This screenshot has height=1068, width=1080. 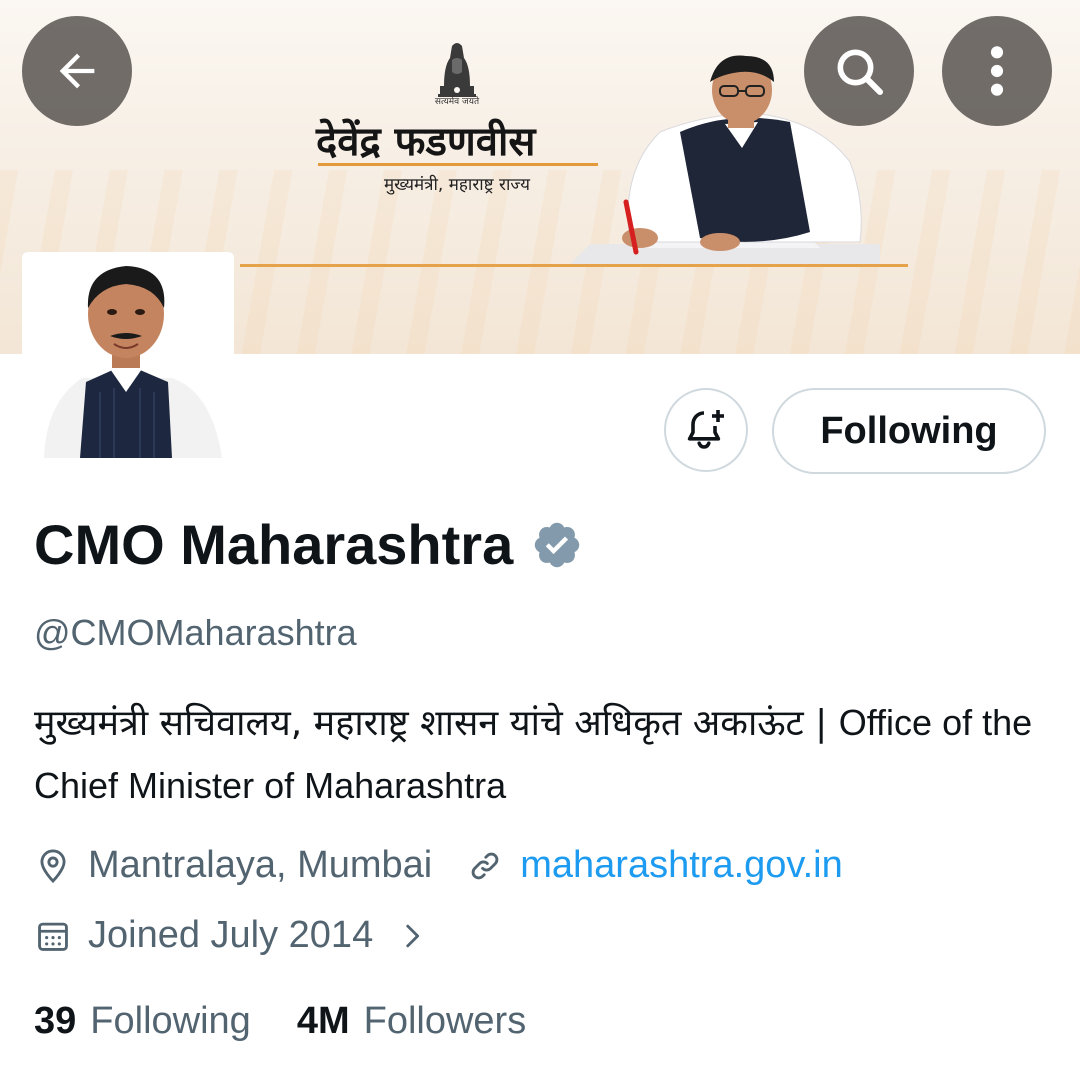 I want to click on followers-label: Followers, so click(x=445, y=1021).